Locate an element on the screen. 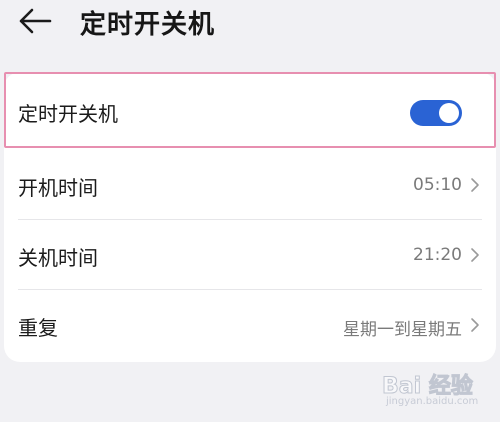 This screenshot has width=500, height=422. power-off-time-label: 关机时间 is located at coordinates (58, 258).